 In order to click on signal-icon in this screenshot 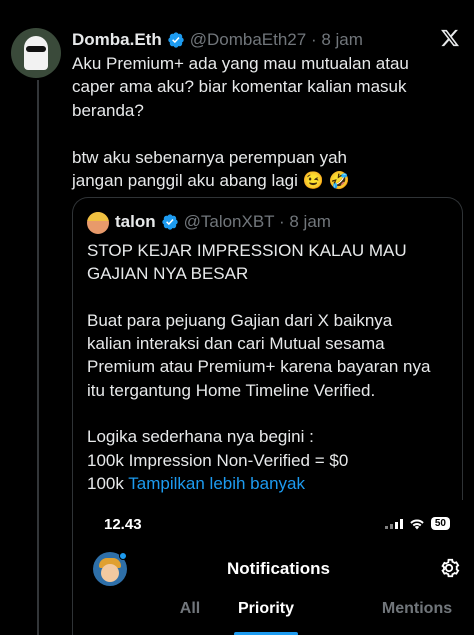, I will do `click(393, 523)`.